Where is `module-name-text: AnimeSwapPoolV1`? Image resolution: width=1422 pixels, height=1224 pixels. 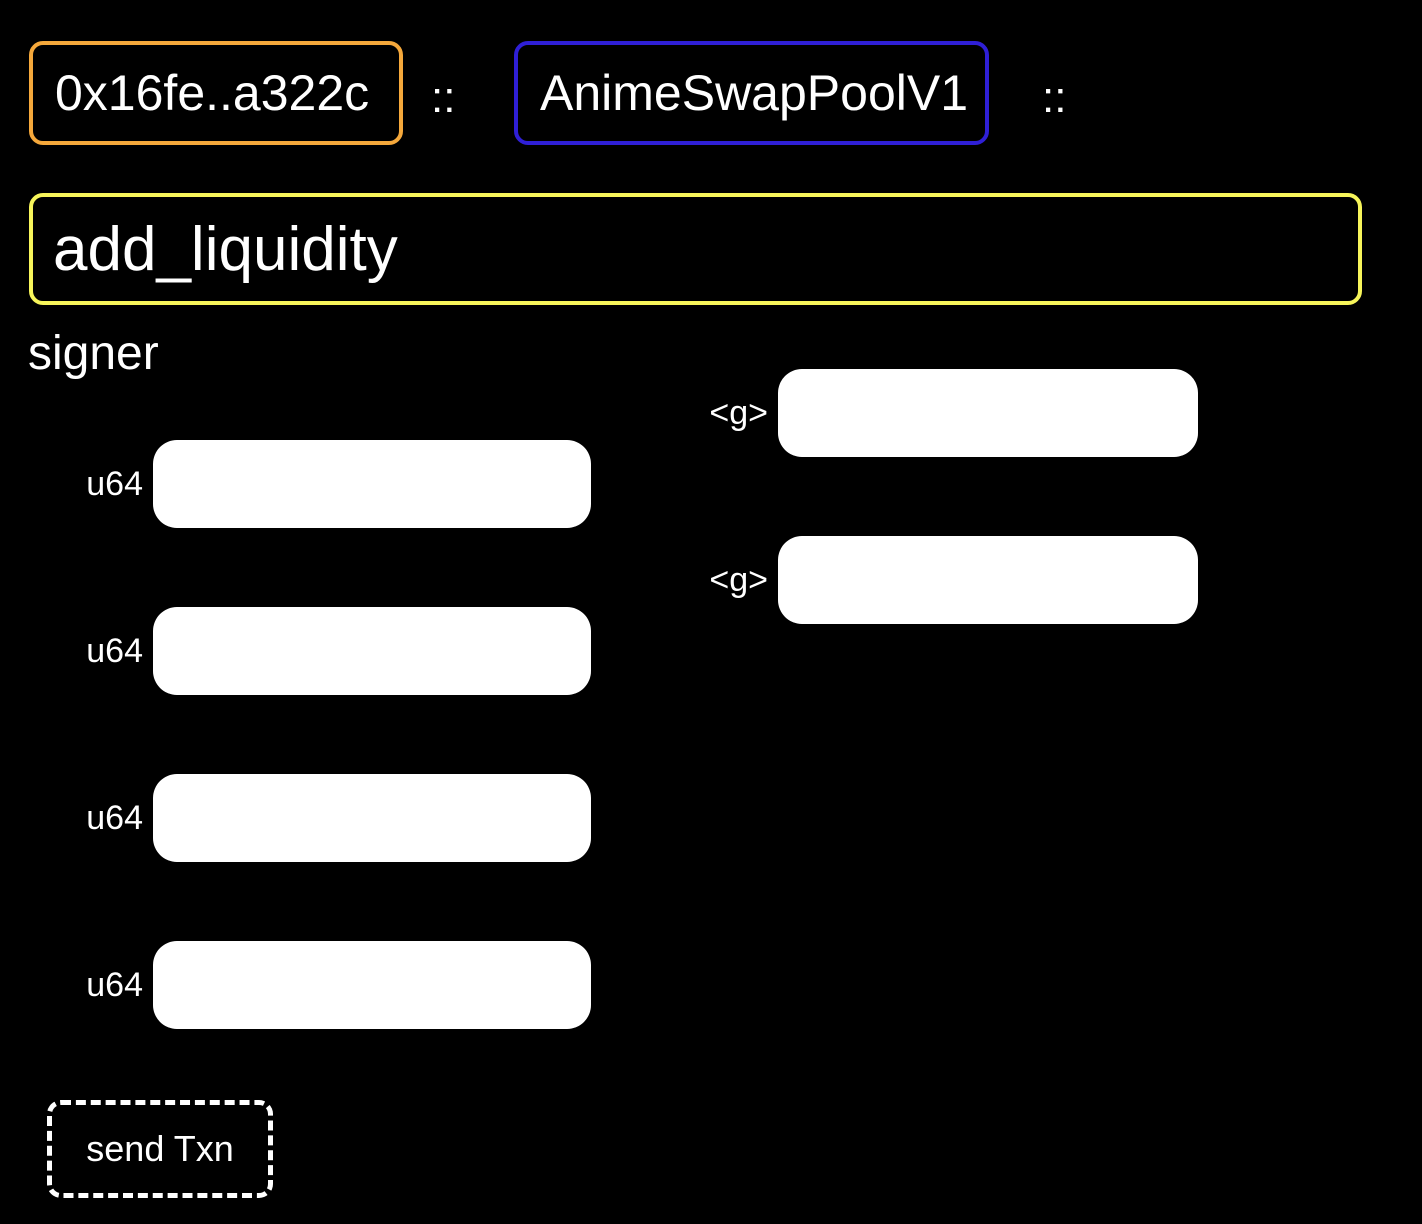 module-name-text: AnimeSwapPoolV1 is located at coordinates (754, 93).